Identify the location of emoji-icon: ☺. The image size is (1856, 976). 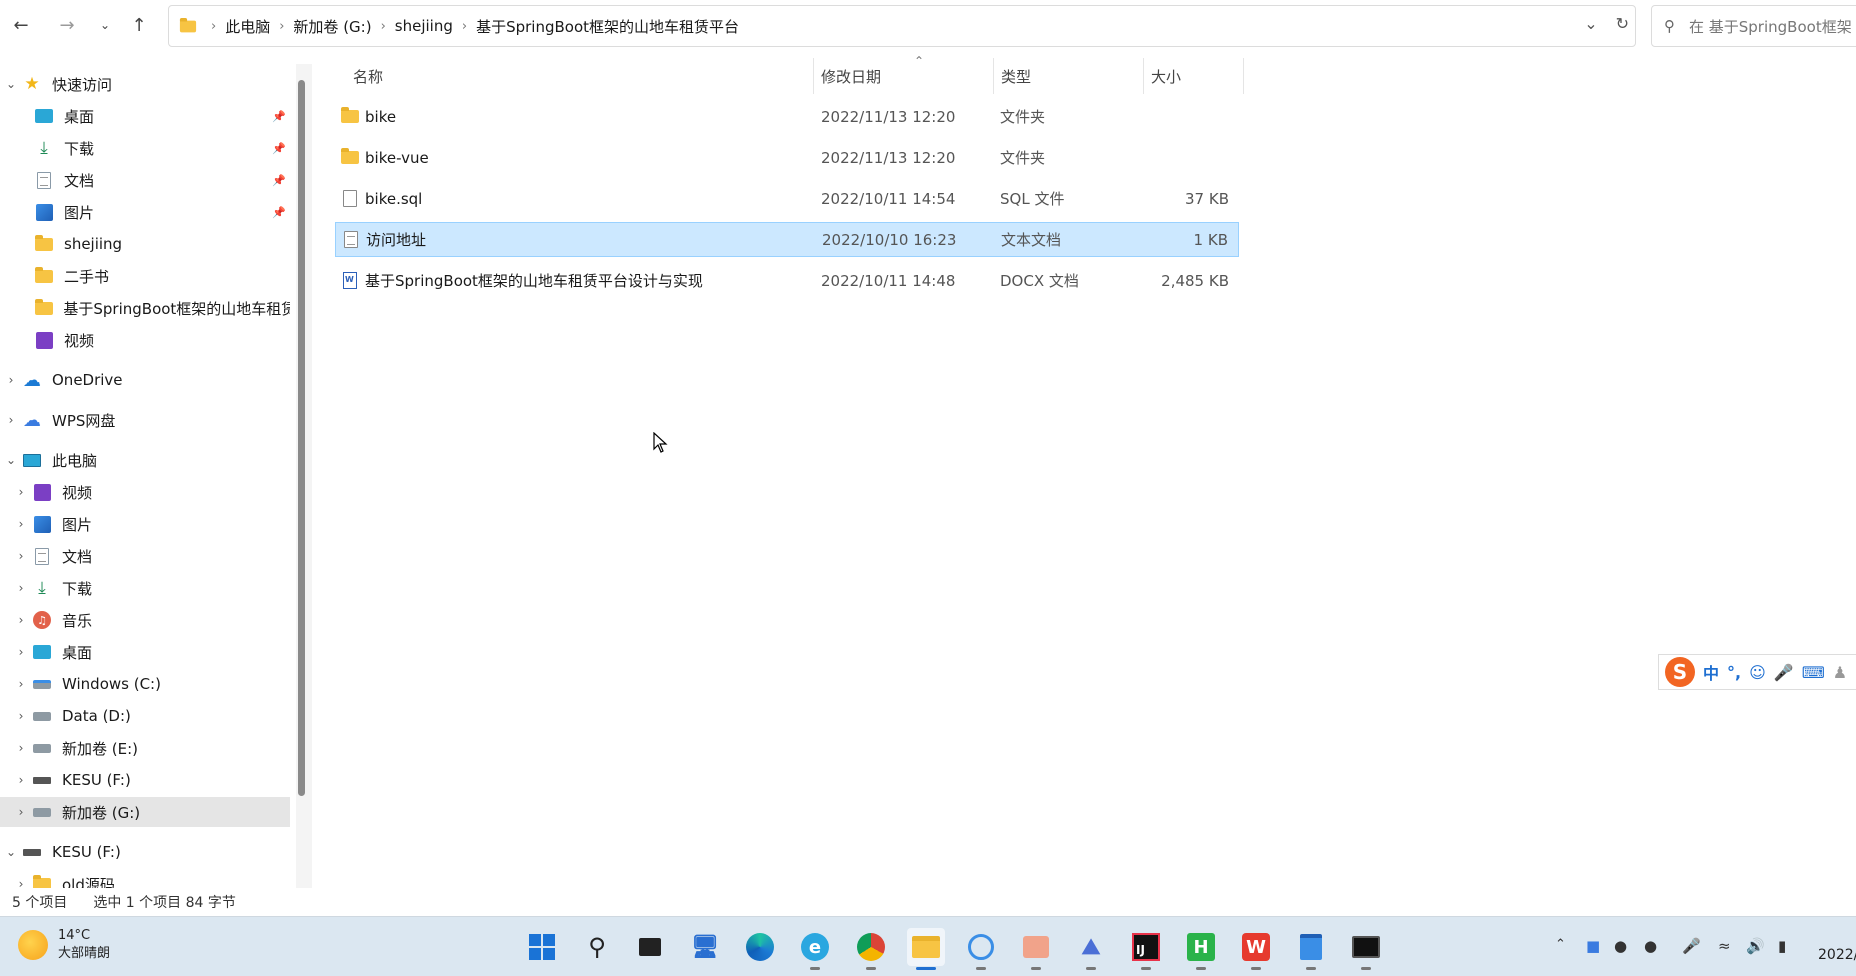
(1757, 672).